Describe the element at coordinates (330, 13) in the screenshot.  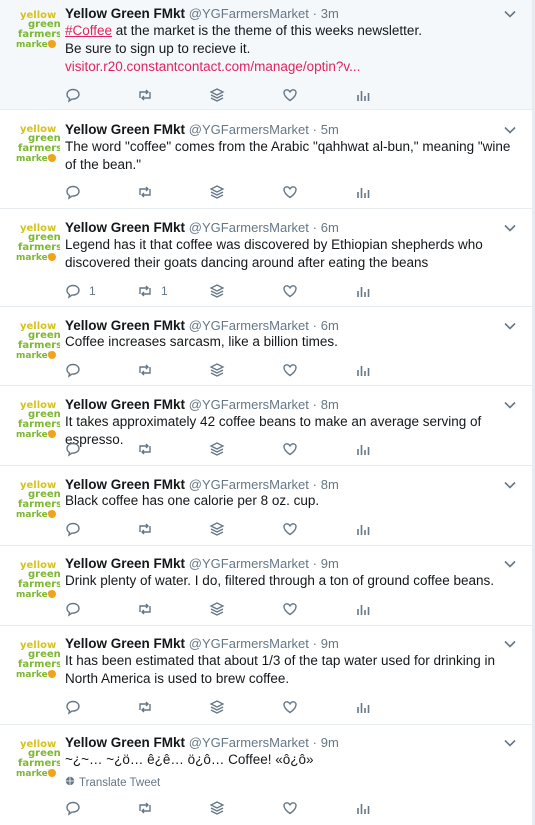
I see `timestamp: 3m` at that location.